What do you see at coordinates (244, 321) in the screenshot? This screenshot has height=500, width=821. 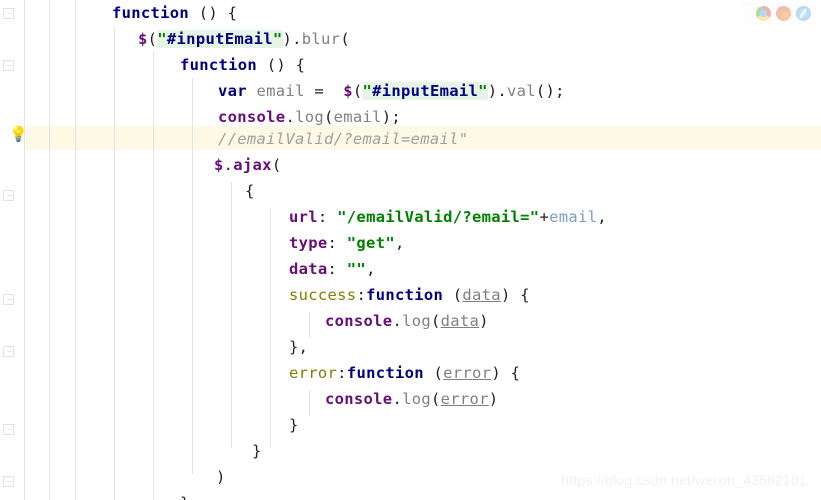 I see `line-success-console-log: console.log(data)` at bounding box center [244, 321].